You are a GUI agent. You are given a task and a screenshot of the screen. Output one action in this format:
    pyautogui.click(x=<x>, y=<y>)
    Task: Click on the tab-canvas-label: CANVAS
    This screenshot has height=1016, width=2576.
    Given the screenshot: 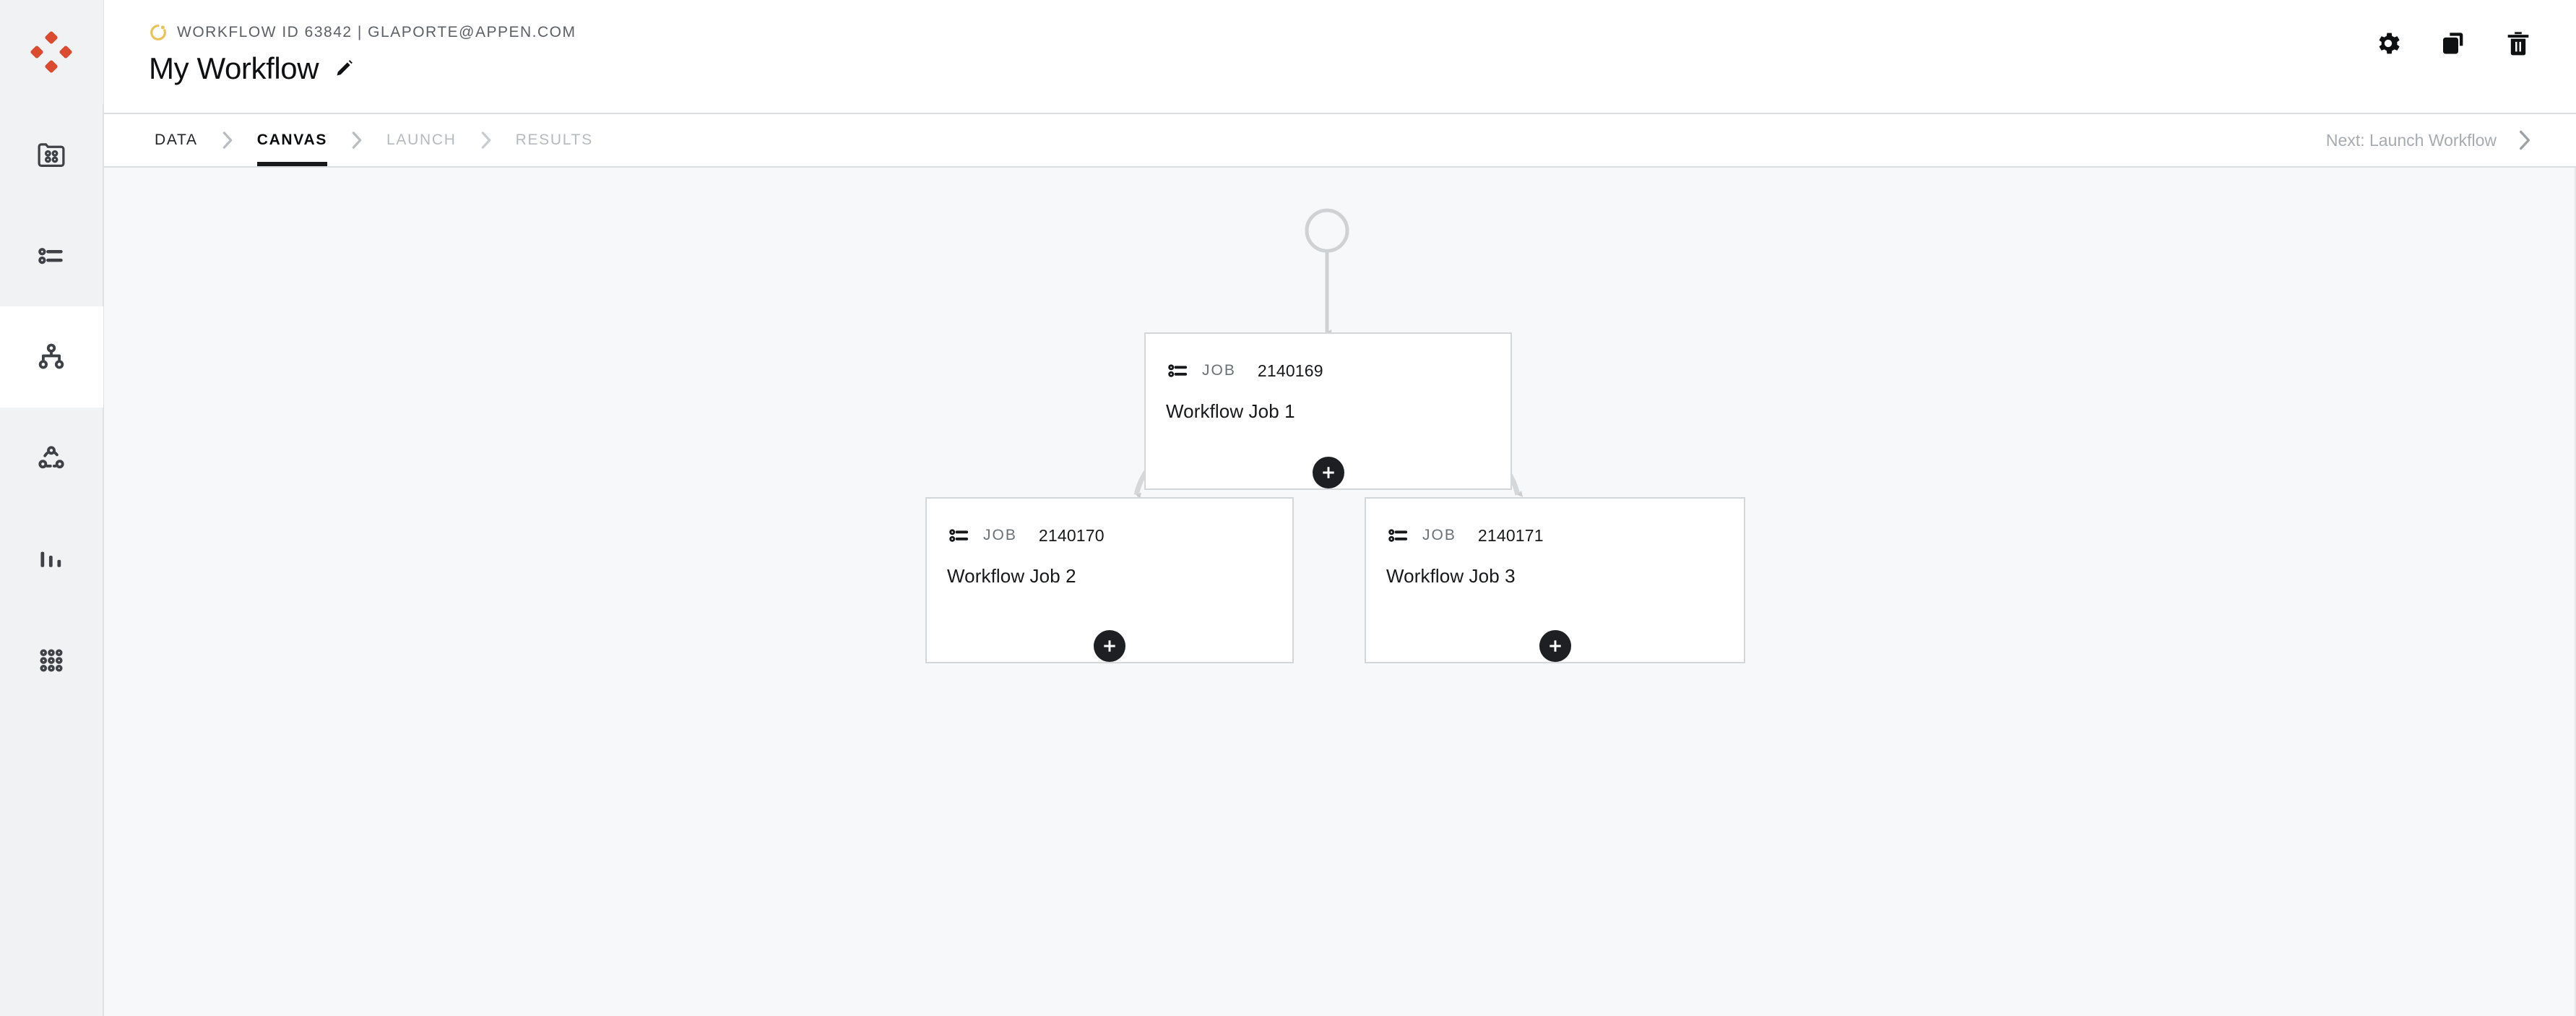 What is the action you would take?
    pyautogui.click(x=292, y=140)
    